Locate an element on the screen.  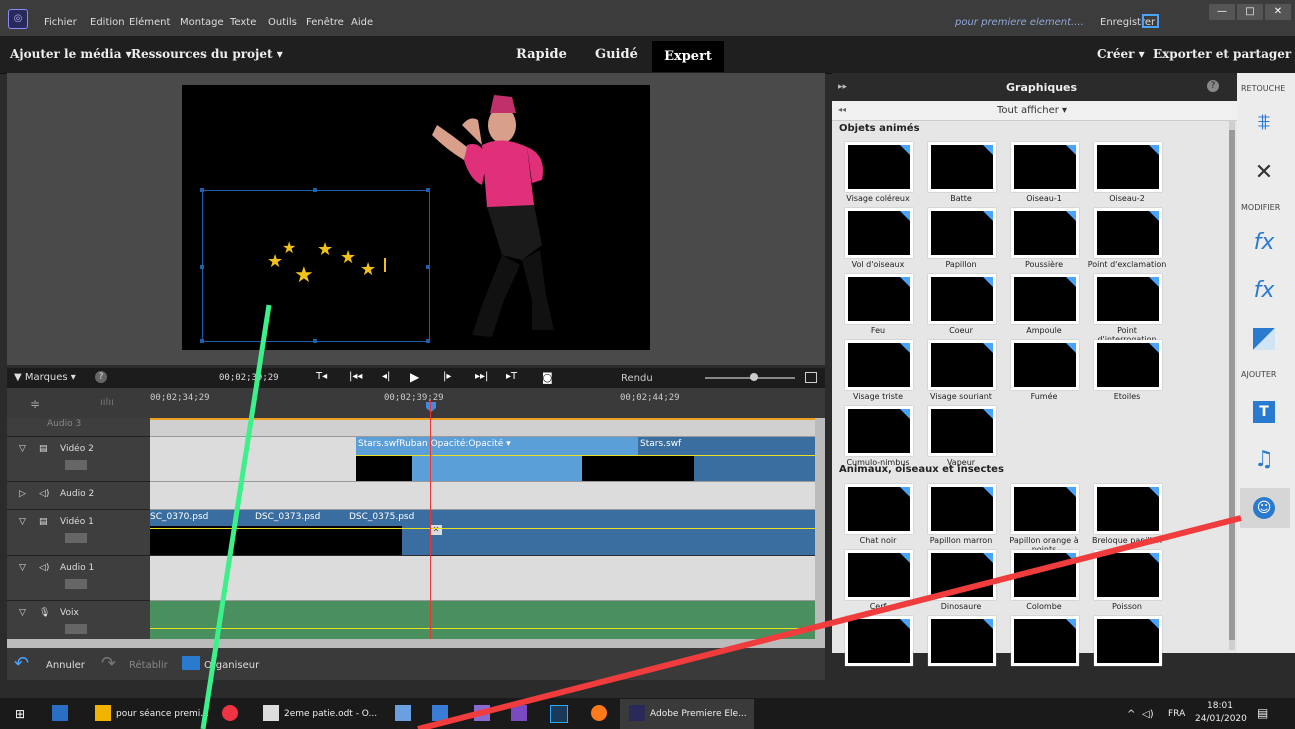
tab-guide: Guidé is located at coordinates (616, 54).